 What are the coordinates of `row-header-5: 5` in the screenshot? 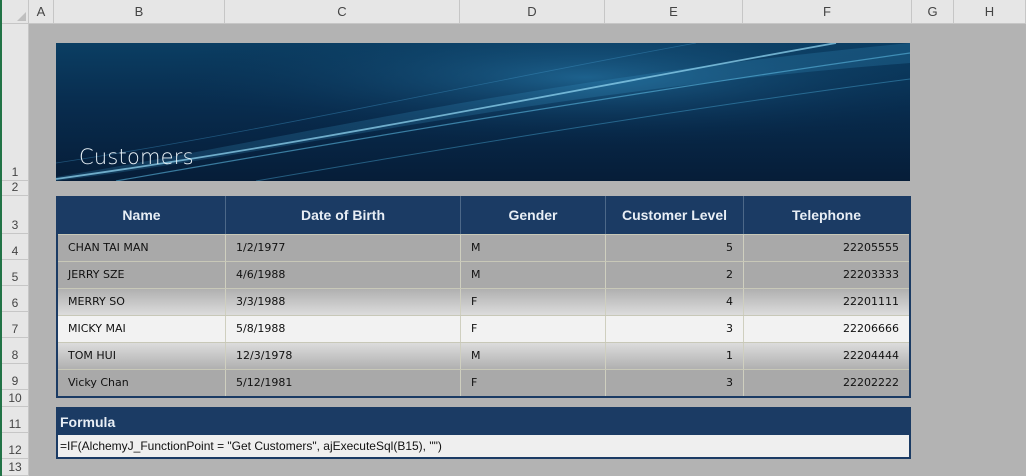 It's located at (15, 273).